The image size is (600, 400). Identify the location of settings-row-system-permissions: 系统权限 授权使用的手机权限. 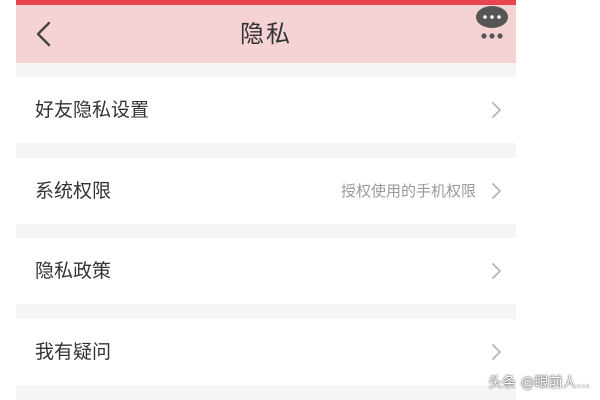
(266, 191).